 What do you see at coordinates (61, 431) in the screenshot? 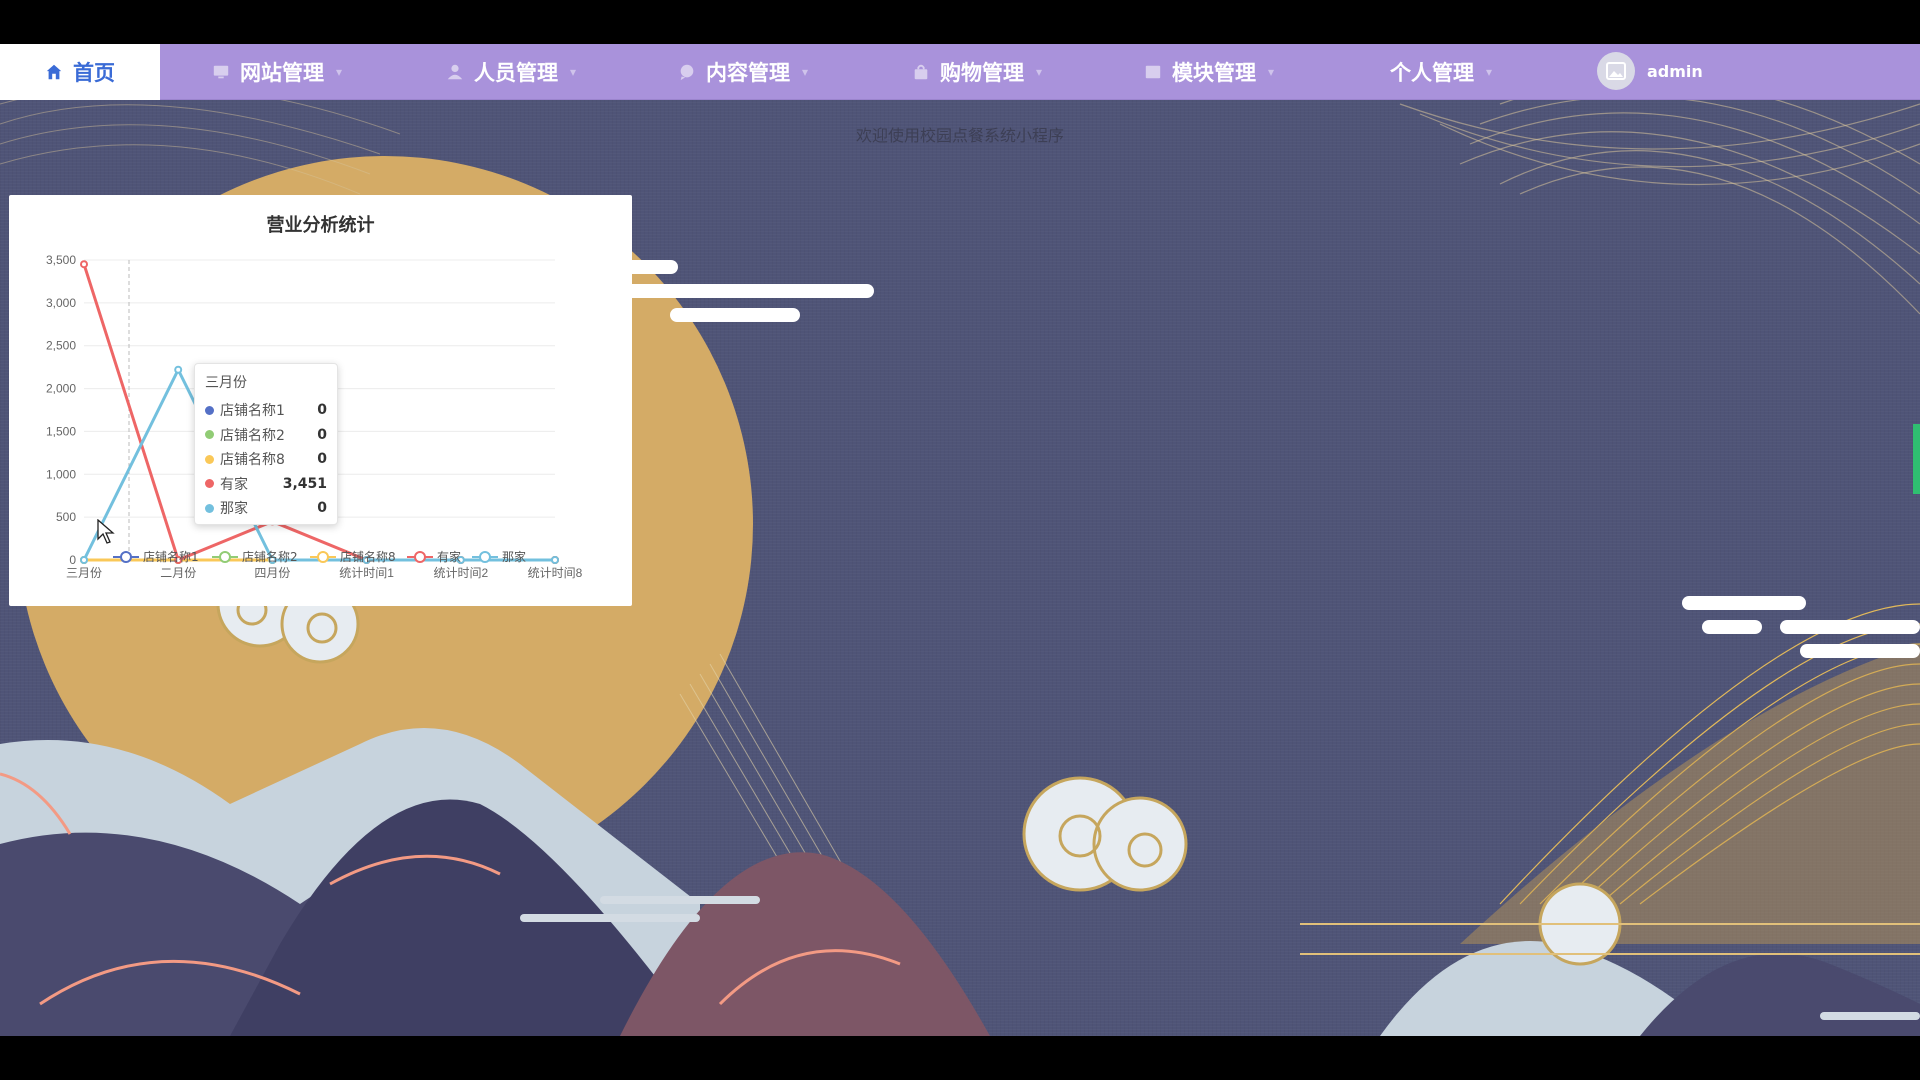
I see `y-tick-label: 1,500` at bounding box center [61, 431].